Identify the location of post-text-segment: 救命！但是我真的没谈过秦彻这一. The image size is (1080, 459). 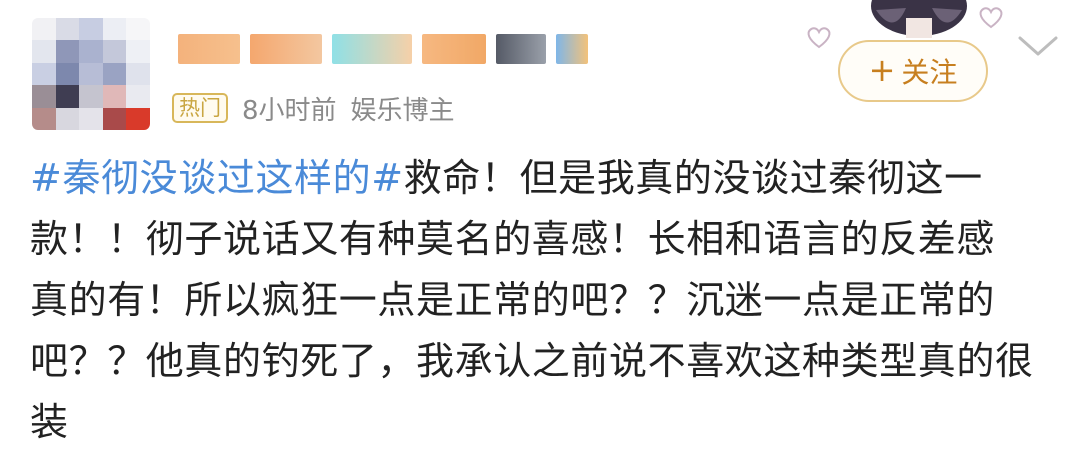
(693, 178).